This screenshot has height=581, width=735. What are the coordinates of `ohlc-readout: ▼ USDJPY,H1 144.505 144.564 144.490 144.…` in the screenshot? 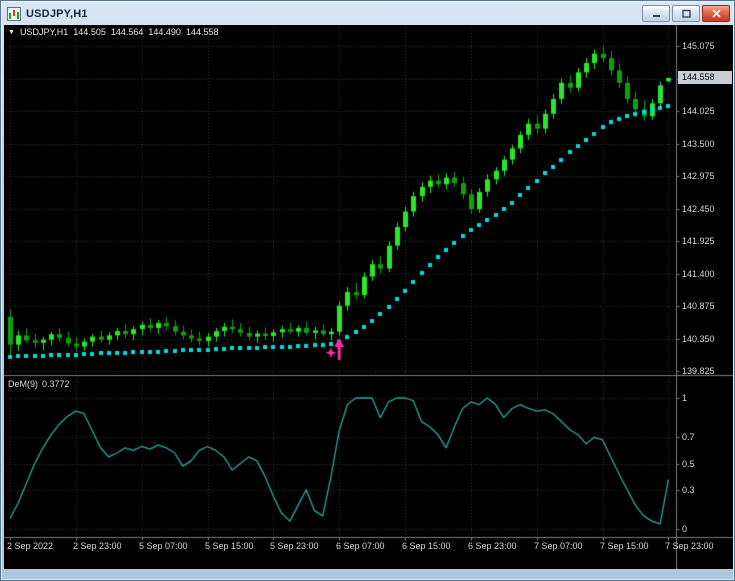 It's located at (113, 32).